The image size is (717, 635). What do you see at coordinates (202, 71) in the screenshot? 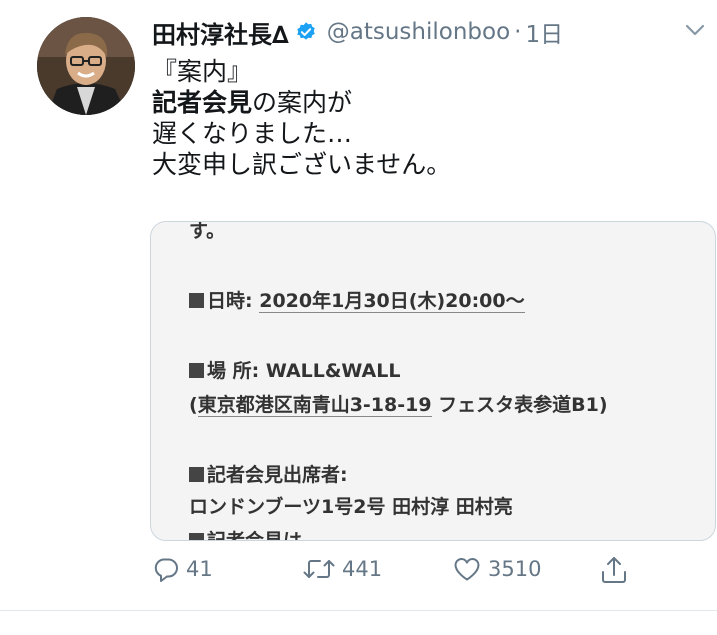
I see `tweet-text-line-1: 『案内』` at bounding box center [202, 71].